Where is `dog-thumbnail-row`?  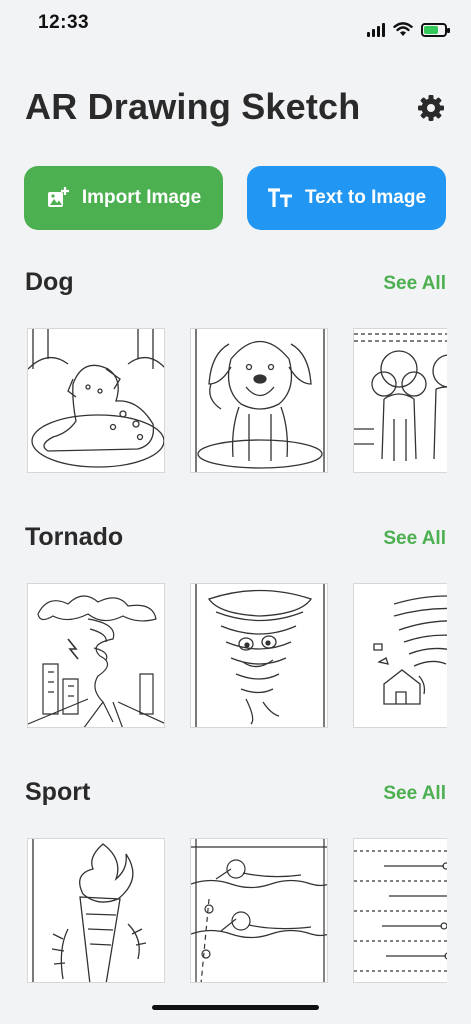 dog-thumbnail-row is located at coordinates (237, 400).